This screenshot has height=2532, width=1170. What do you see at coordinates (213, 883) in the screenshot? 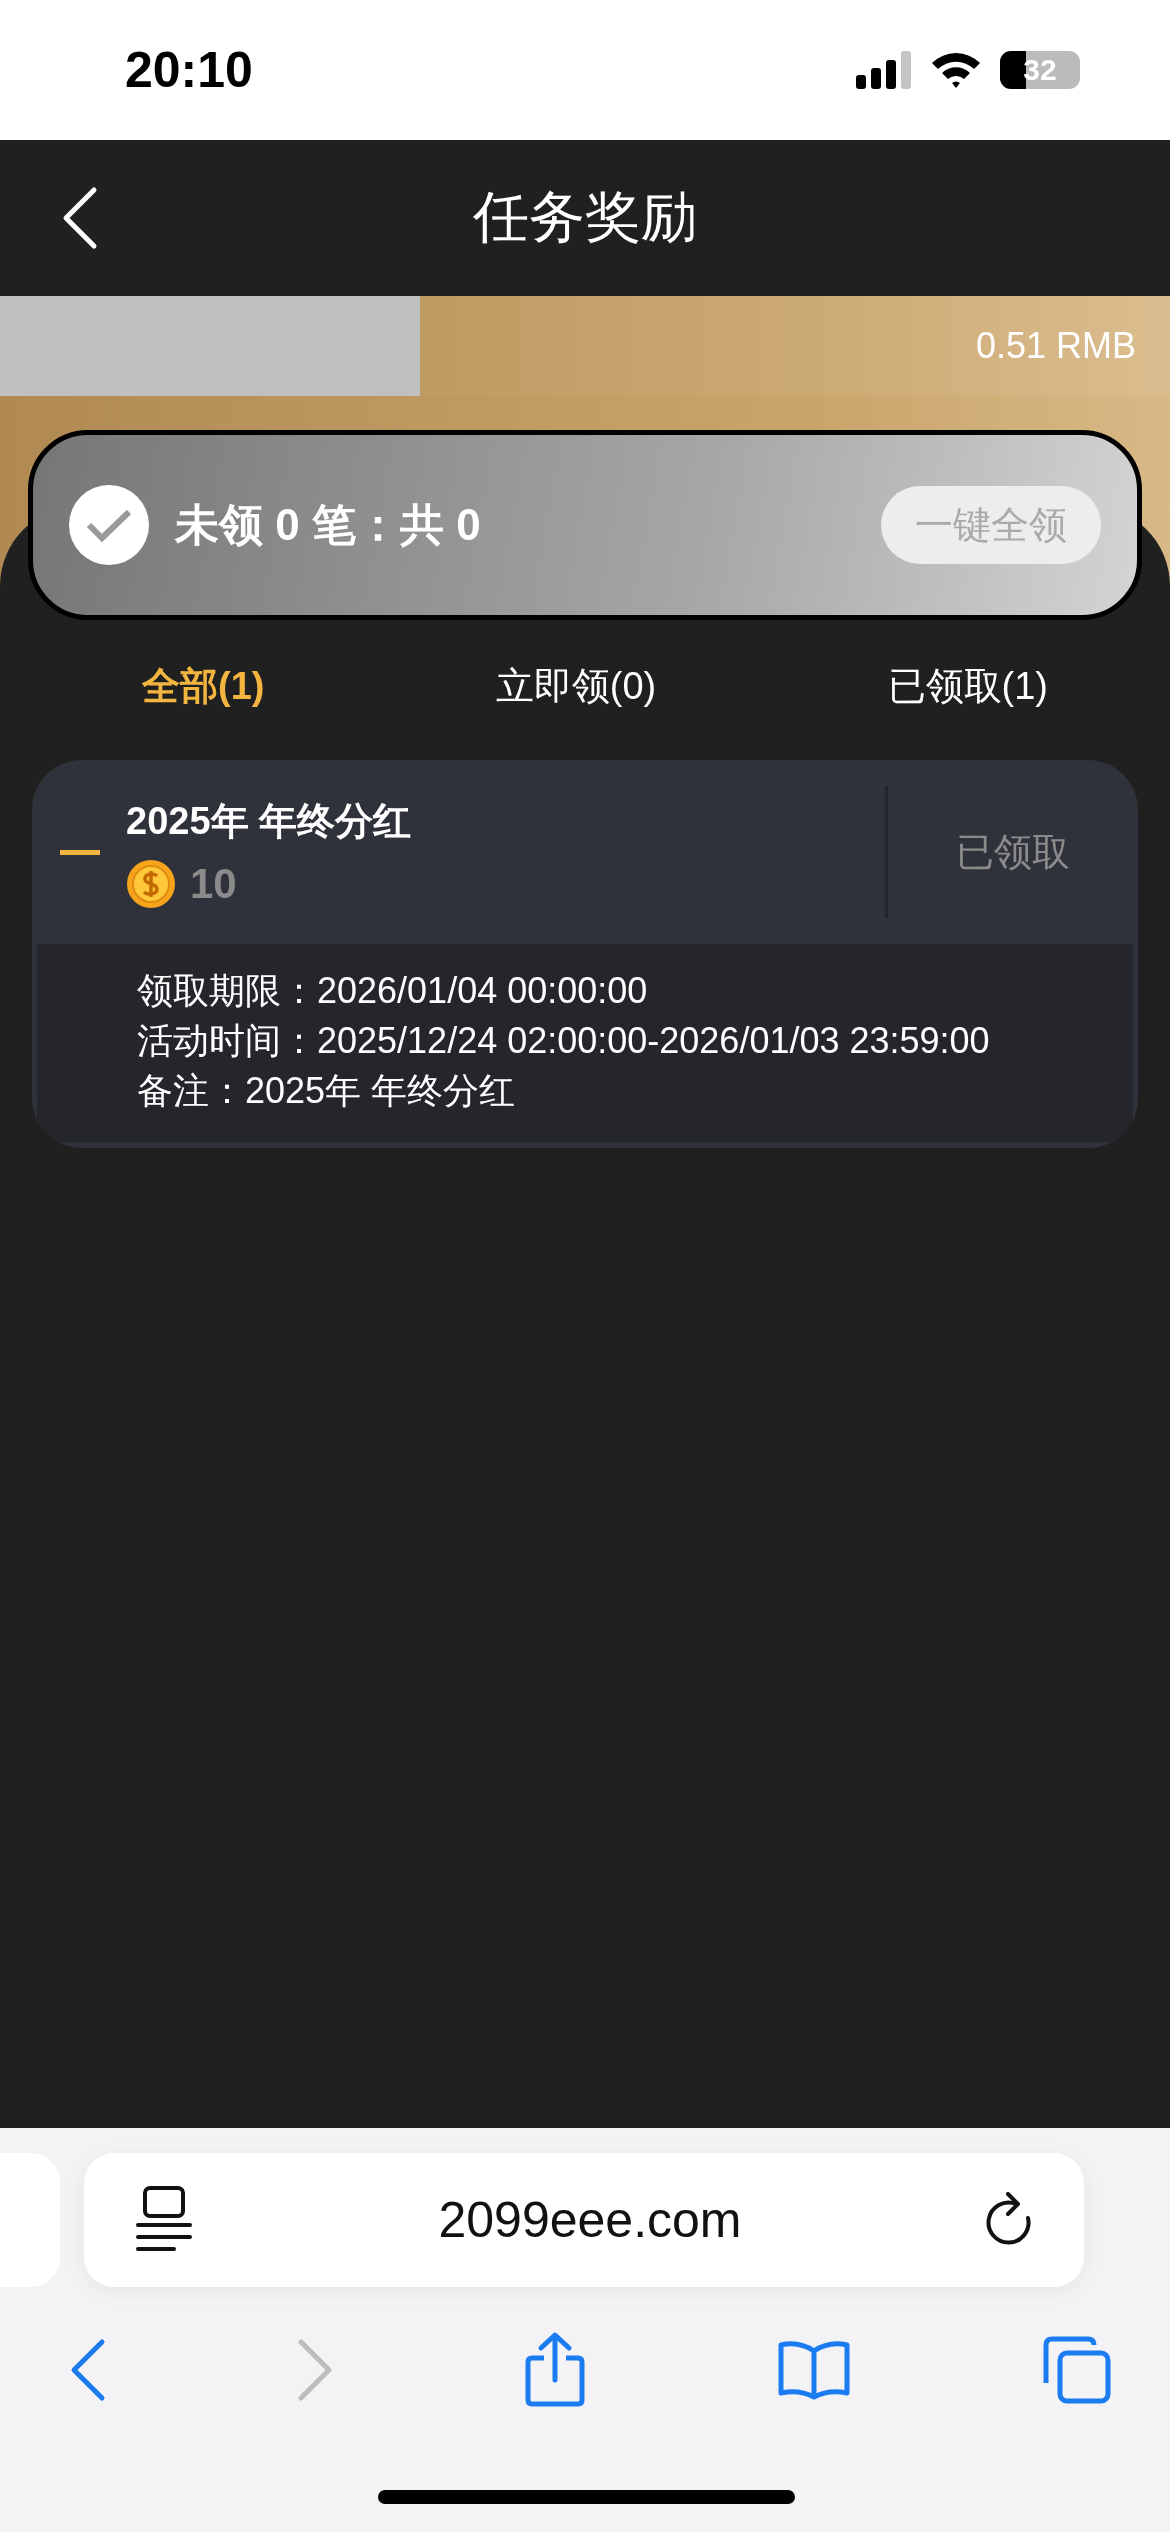
I see `reward-amount: 10` at bounding box center [213, 883].